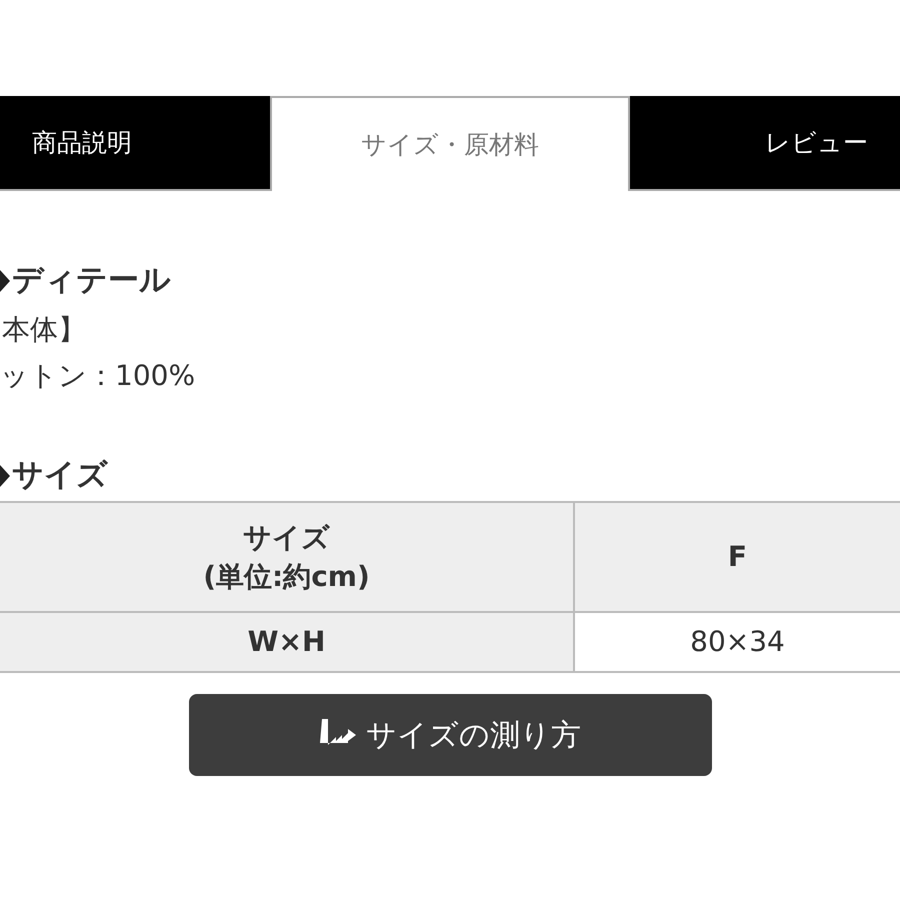 Image resolution: width=900 pixels, height=900 pixels. Describe the element at coordinates (98, 376) in the screenshot. I see `detail-text: ットン：100%` at that location.